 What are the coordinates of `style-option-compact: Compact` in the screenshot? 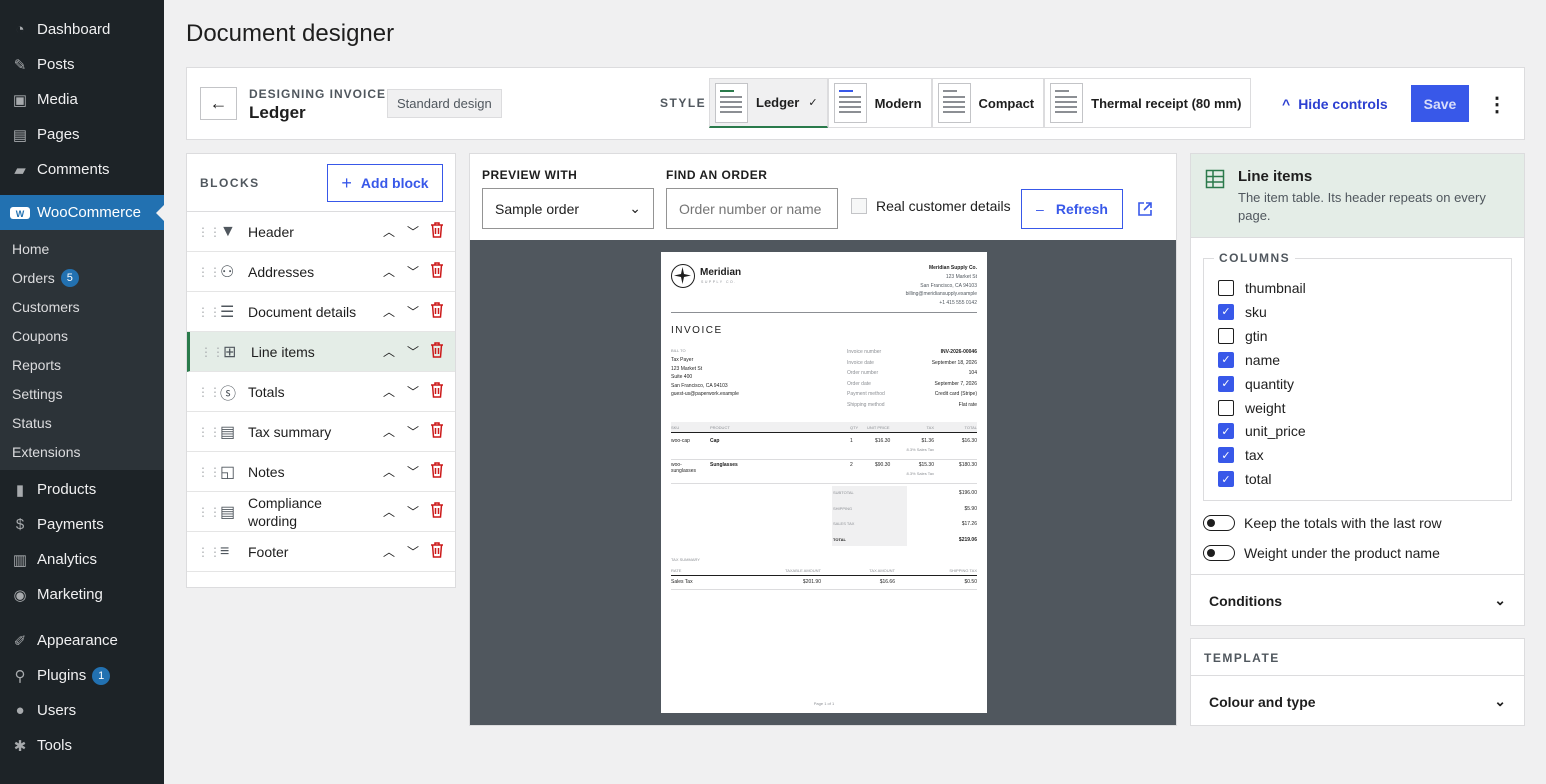 It's located at (988, 103).